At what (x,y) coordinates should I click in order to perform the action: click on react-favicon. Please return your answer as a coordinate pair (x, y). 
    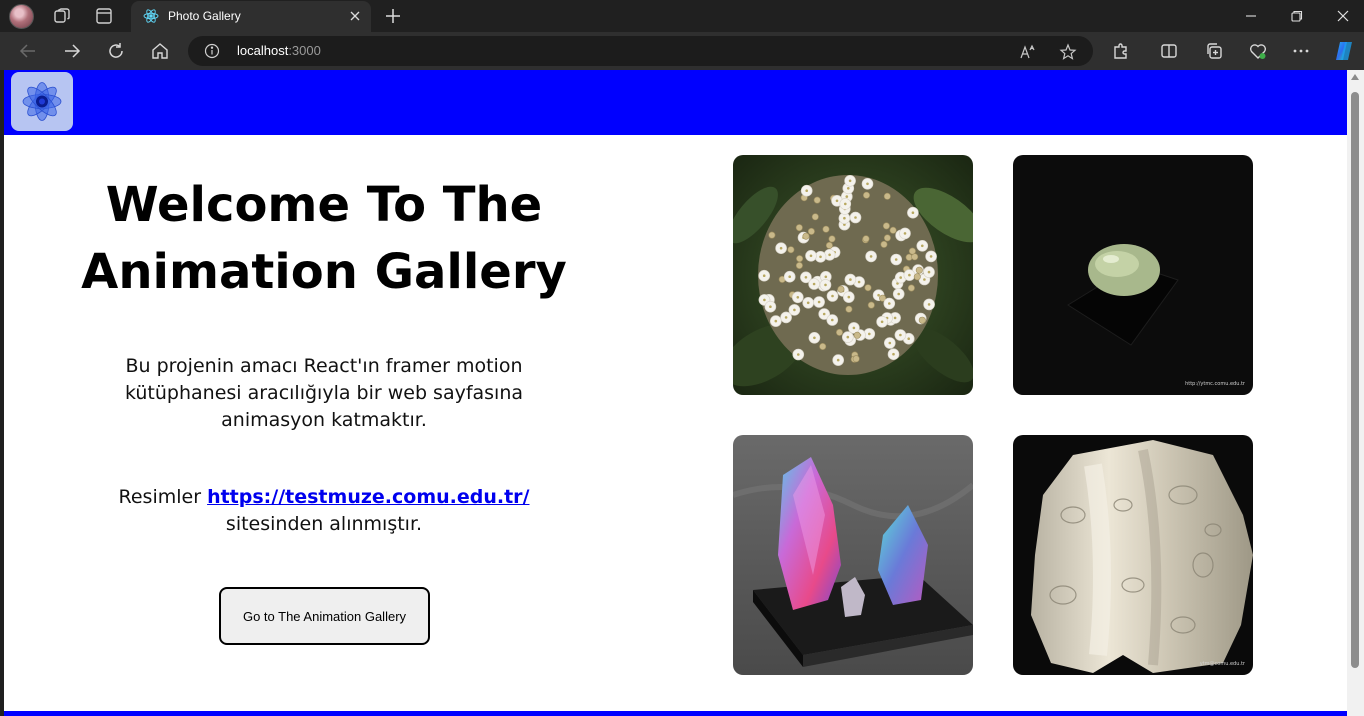
    Looking at the image, I should click on (151, 16).